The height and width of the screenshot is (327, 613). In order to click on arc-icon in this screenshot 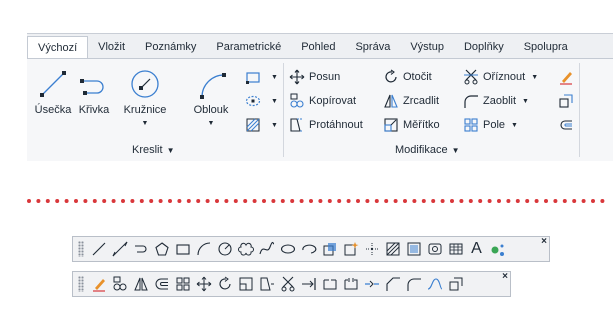, I will do `click(203, 249)`.